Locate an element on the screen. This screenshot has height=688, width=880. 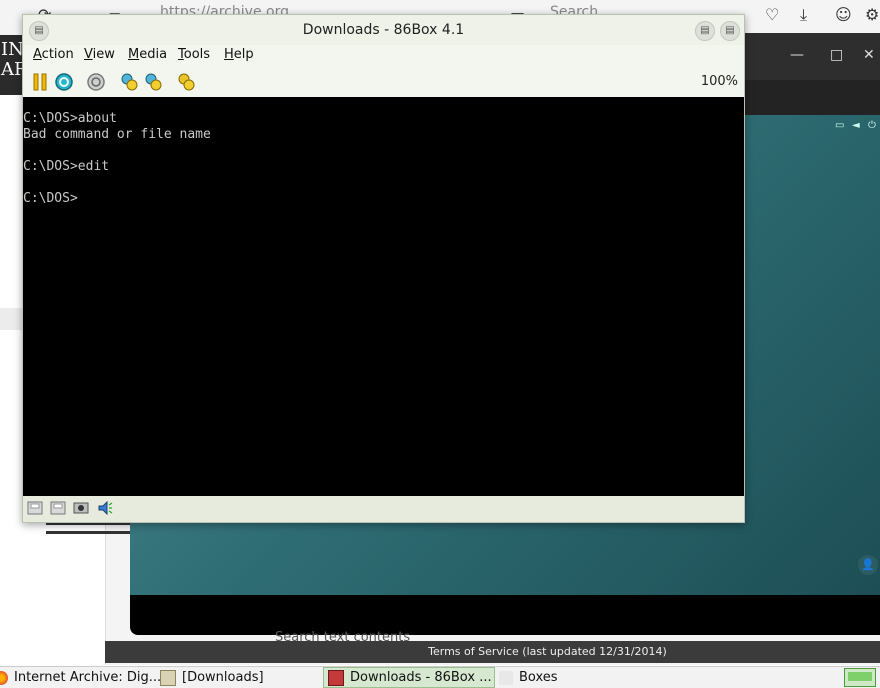
menu-mnemonic: A is located at coordinates (37, 54).